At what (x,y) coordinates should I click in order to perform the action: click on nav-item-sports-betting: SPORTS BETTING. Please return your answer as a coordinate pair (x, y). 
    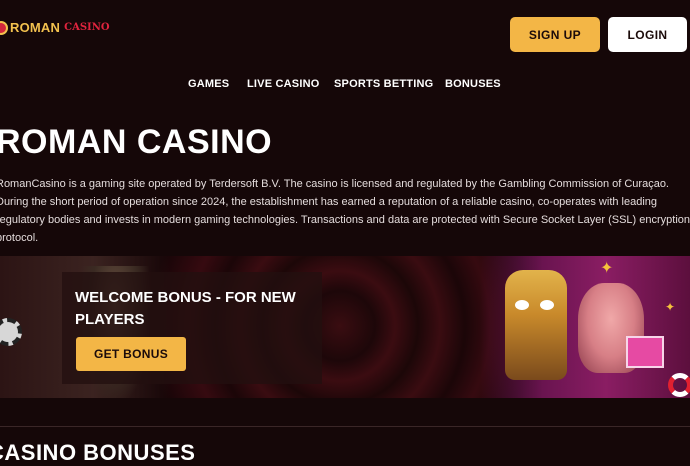
    Looking at the image, I should click on (383, 84).